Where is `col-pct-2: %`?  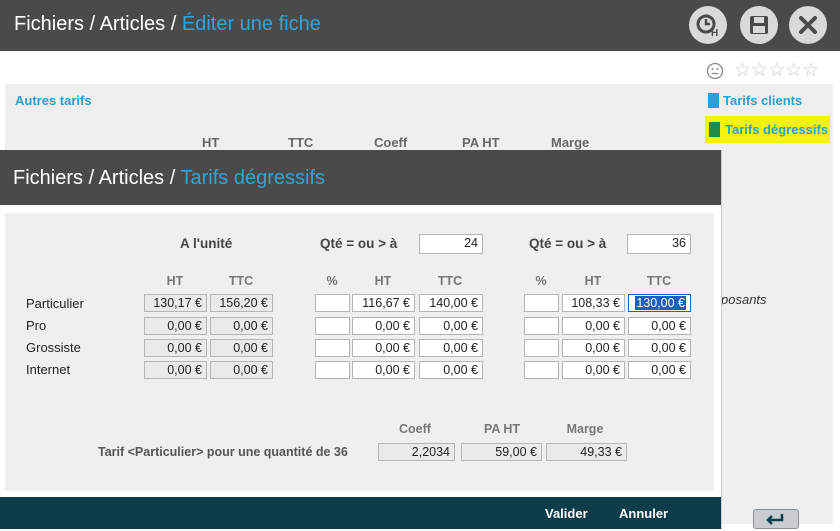
col-pct-2: % is located at coordinates (541, 281).